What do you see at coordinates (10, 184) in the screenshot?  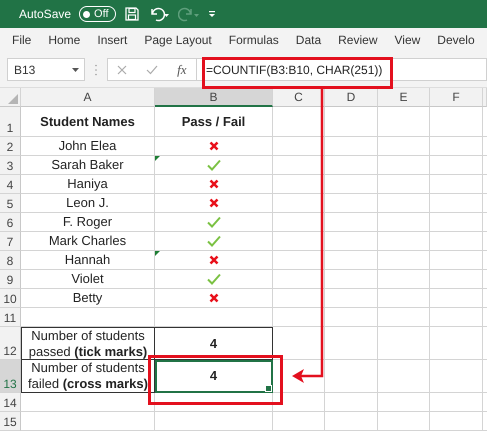 I see `row-header: 4` at bounding box center [10, 184].